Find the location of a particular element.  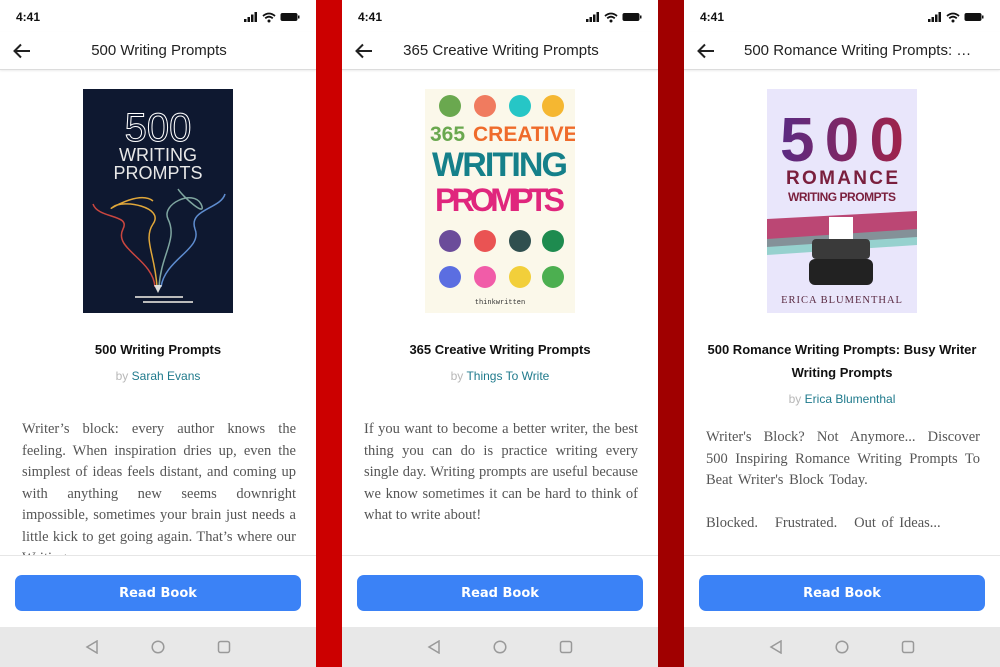

cover-text: ERICA BLUMENTHAL is located at coordinates (842, 300).